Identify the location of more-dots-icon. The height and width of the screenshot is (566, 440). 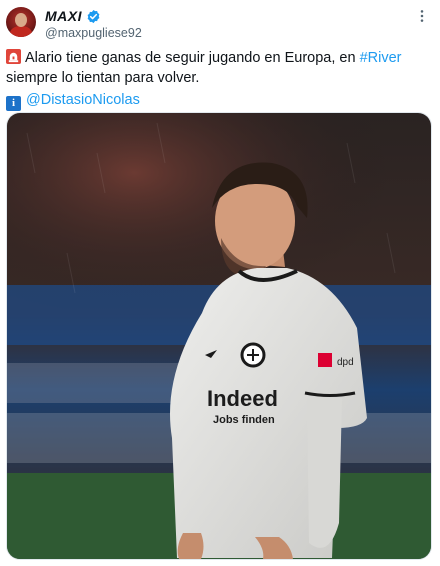
(422, 16).